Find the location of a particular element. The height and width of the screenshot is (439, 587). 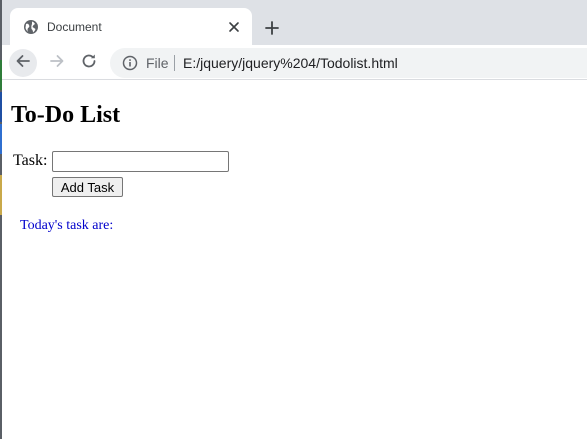

scheme-label: File is located at coordinates (157, 63).